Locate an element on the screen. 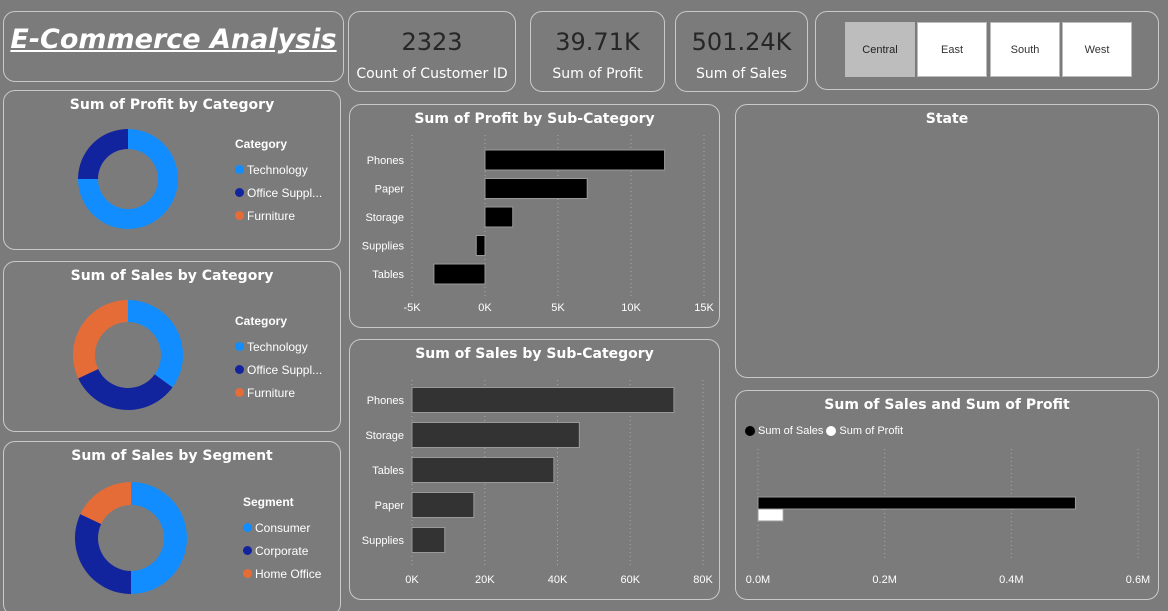 Image resolution: width=1168 pixels, height=611 pixels. legend-item-corporate: Corporate is located at coordinates (282, 550).